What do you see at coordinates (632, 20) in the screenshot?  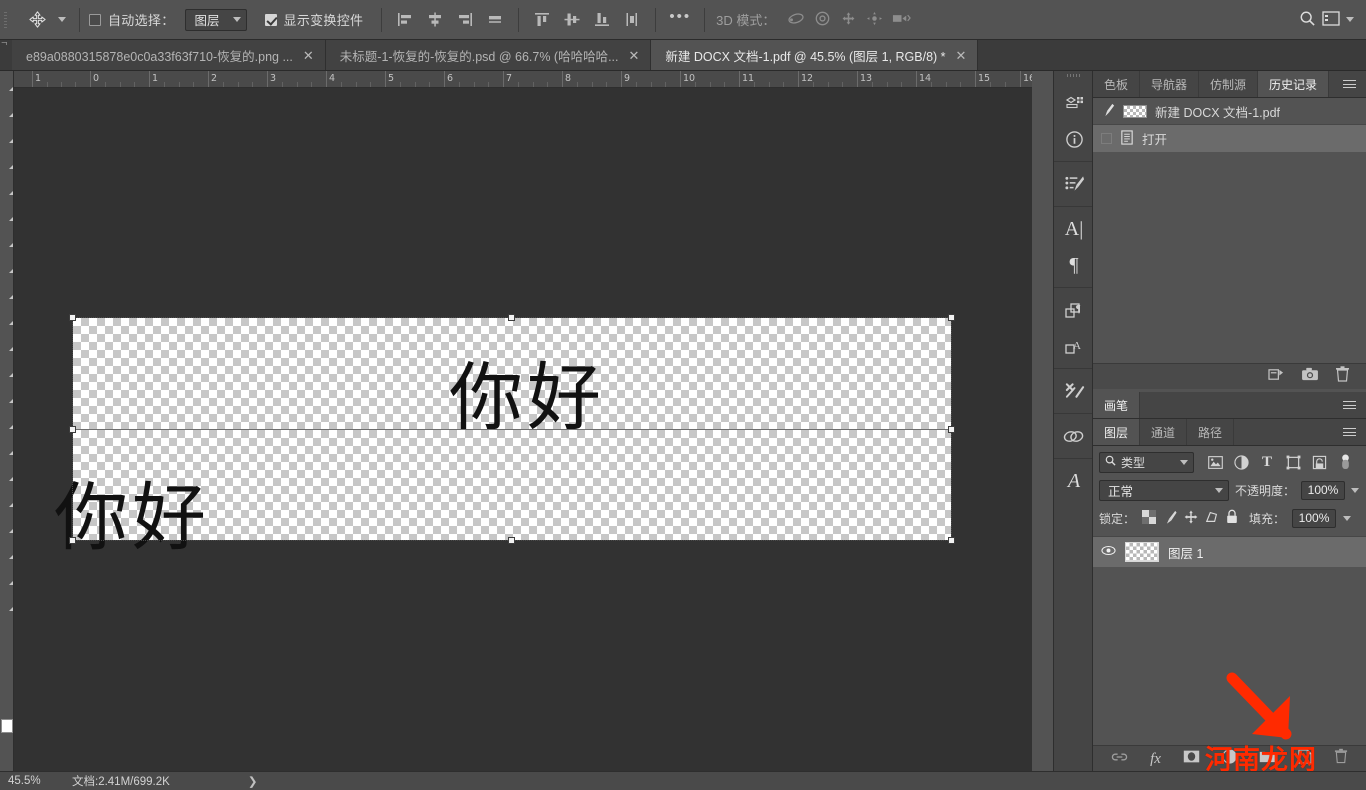 I see `distribute-vertical-icon` at bounding box center [632, 20].